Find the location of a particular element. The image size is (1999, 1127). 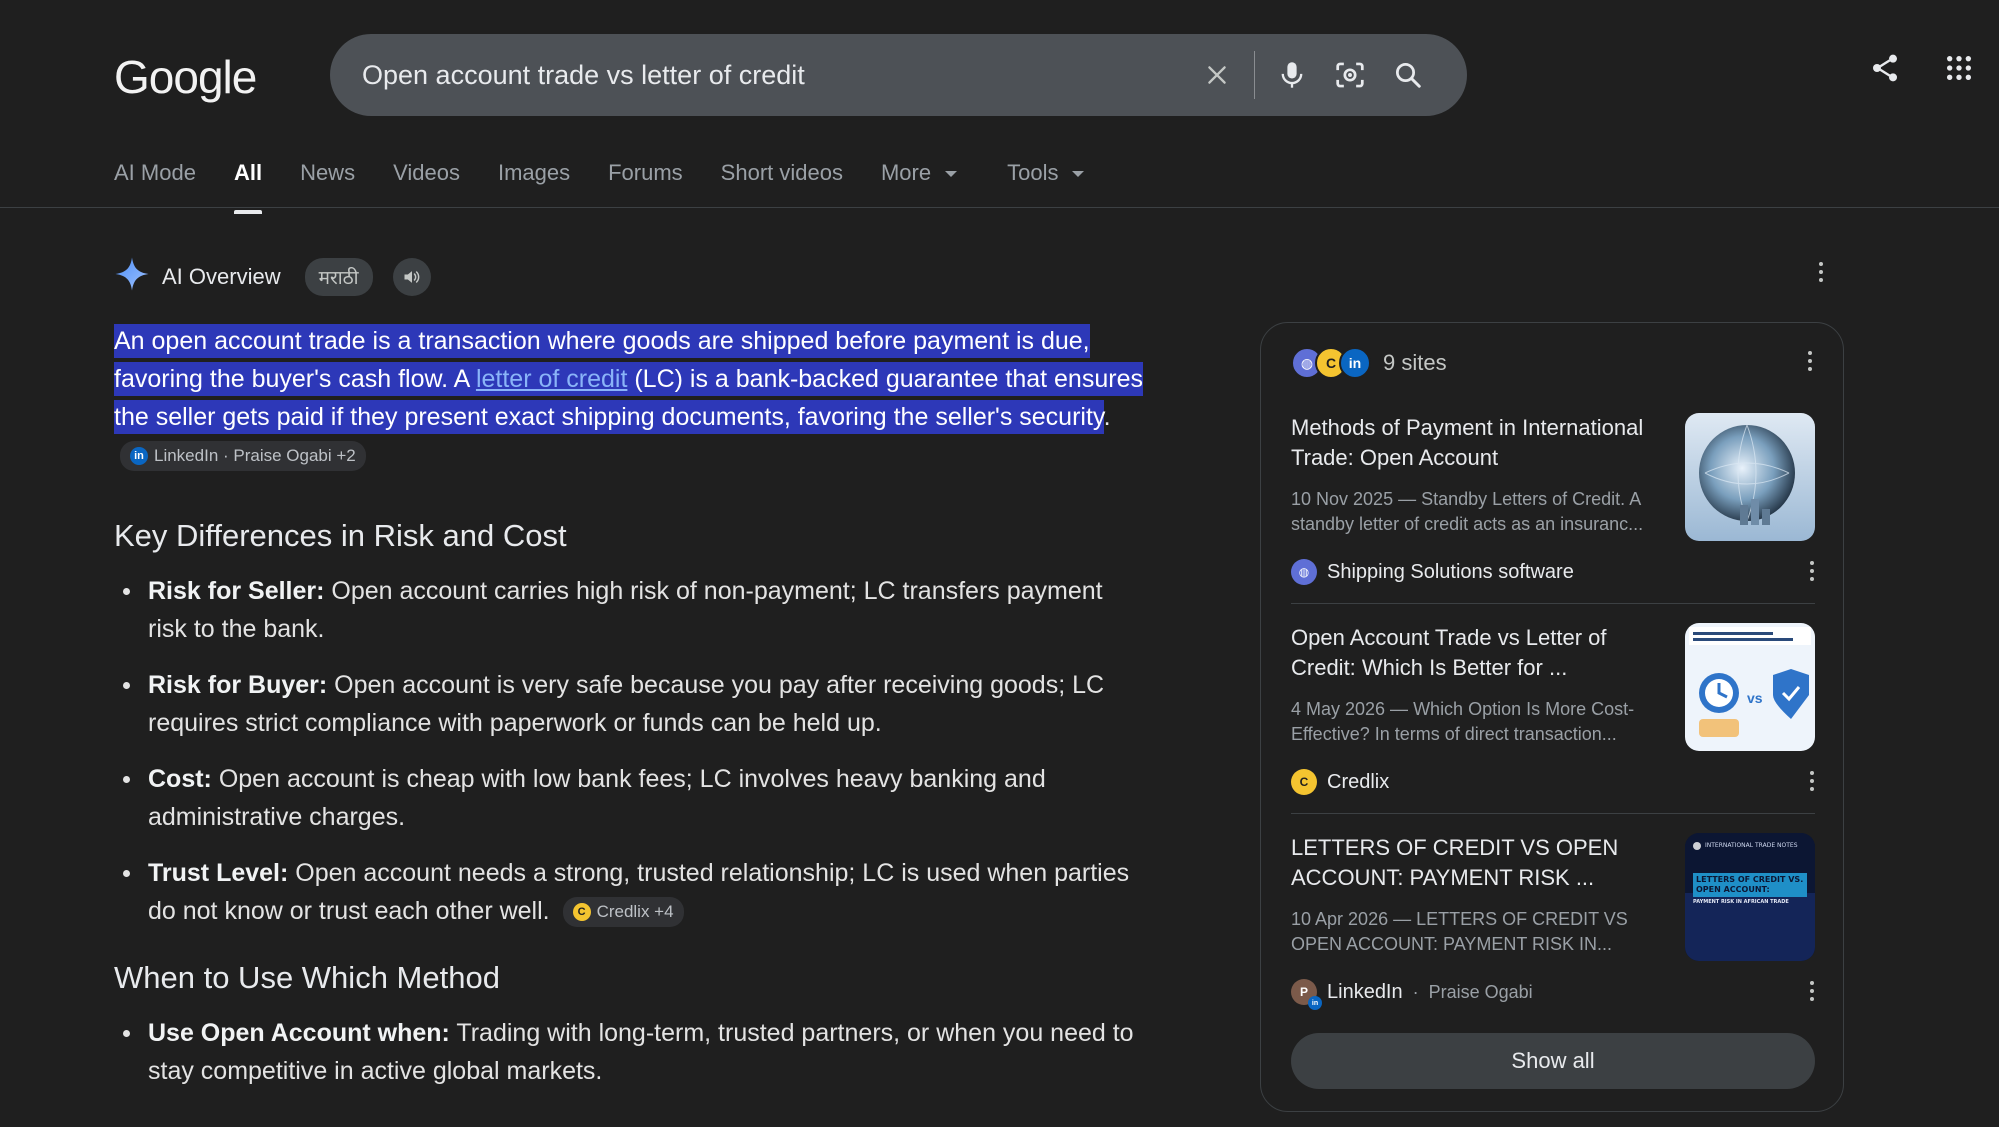

card-source: Pin LinkedIn · Praise Ogabi is located at coordinates (1412, 994).